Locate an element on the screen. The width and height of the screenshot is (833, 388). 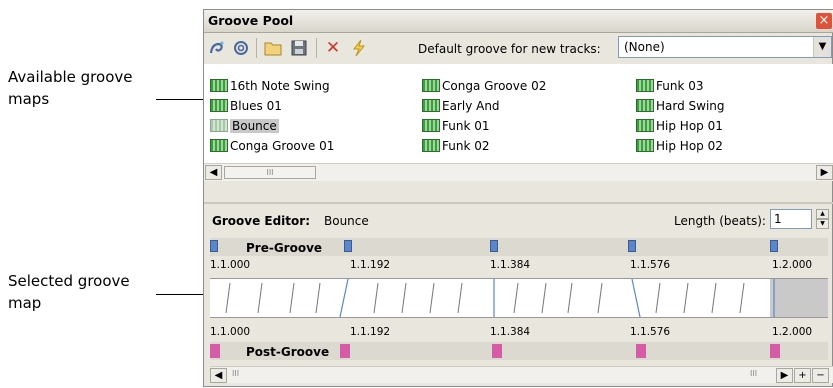
groove-item: Funk 02 is located at coordinates (484, 146).